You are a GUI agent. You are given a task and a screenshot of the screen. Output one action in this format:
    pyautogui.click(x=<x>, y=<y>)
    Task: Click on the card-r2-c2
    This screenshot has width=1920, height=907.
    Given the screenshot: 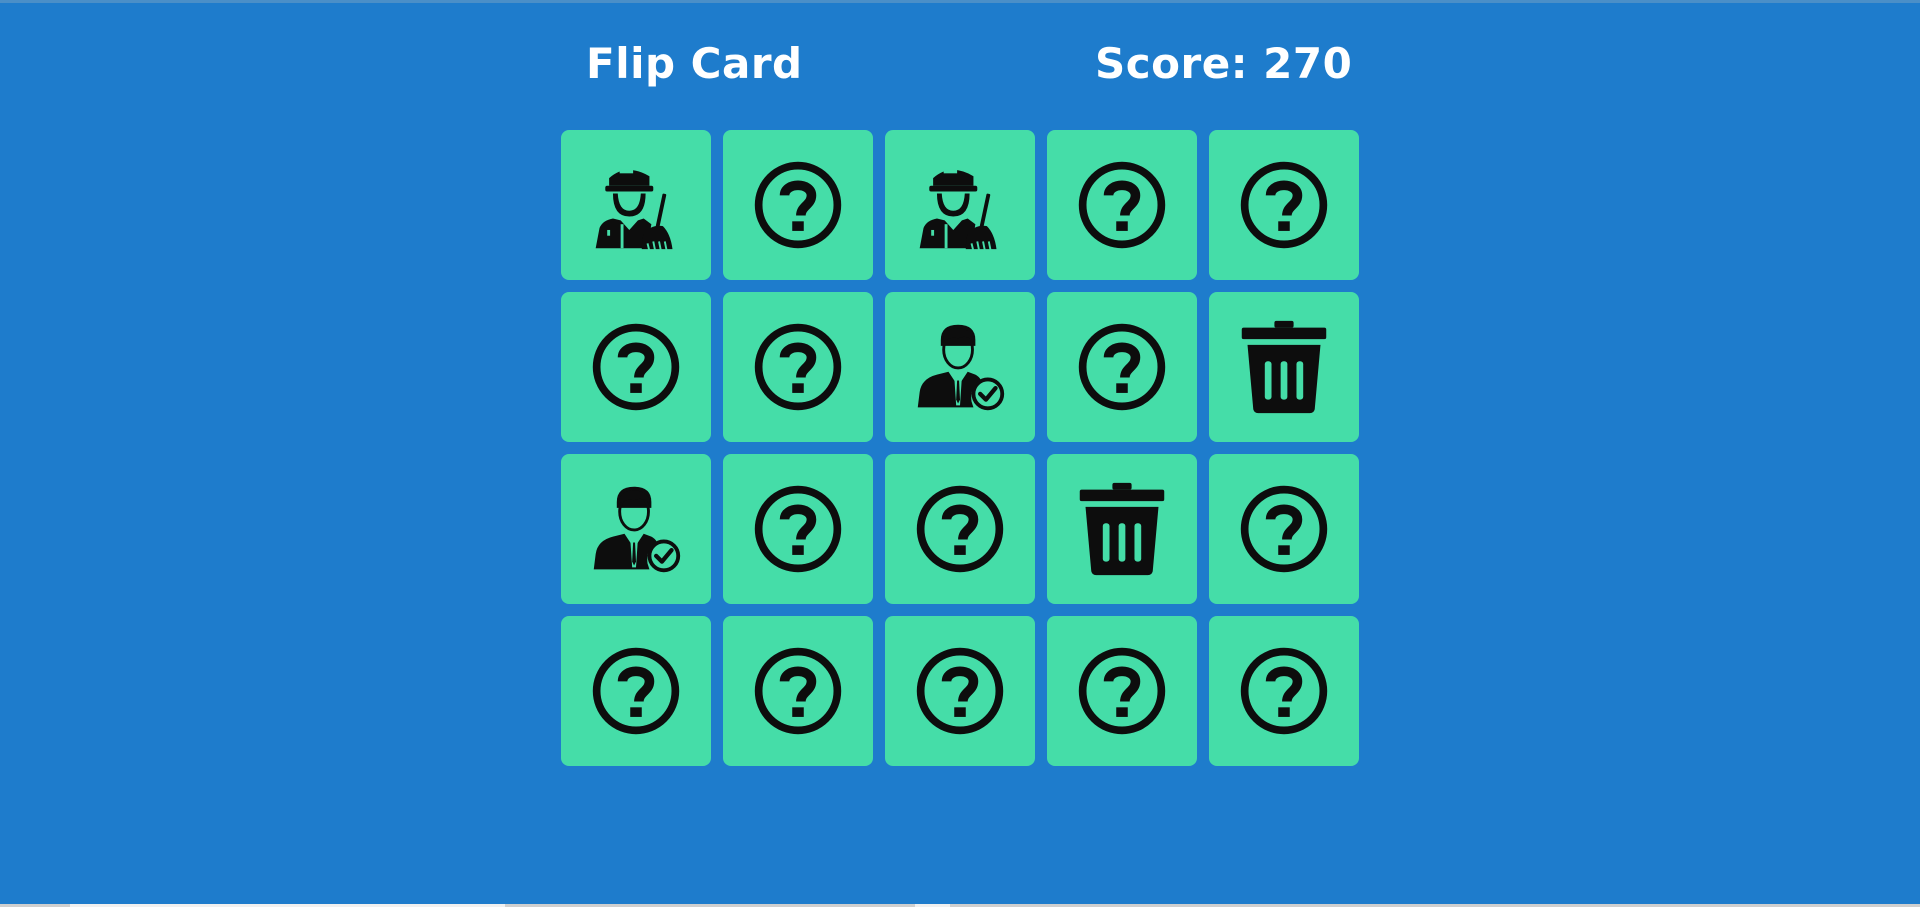 What is the action you would take?
    pyautogui.click(x=798, y=367)
    